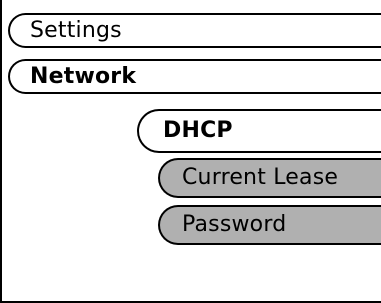  I want to click on menu-item-dhcp: DHCP, so click(259, 131).